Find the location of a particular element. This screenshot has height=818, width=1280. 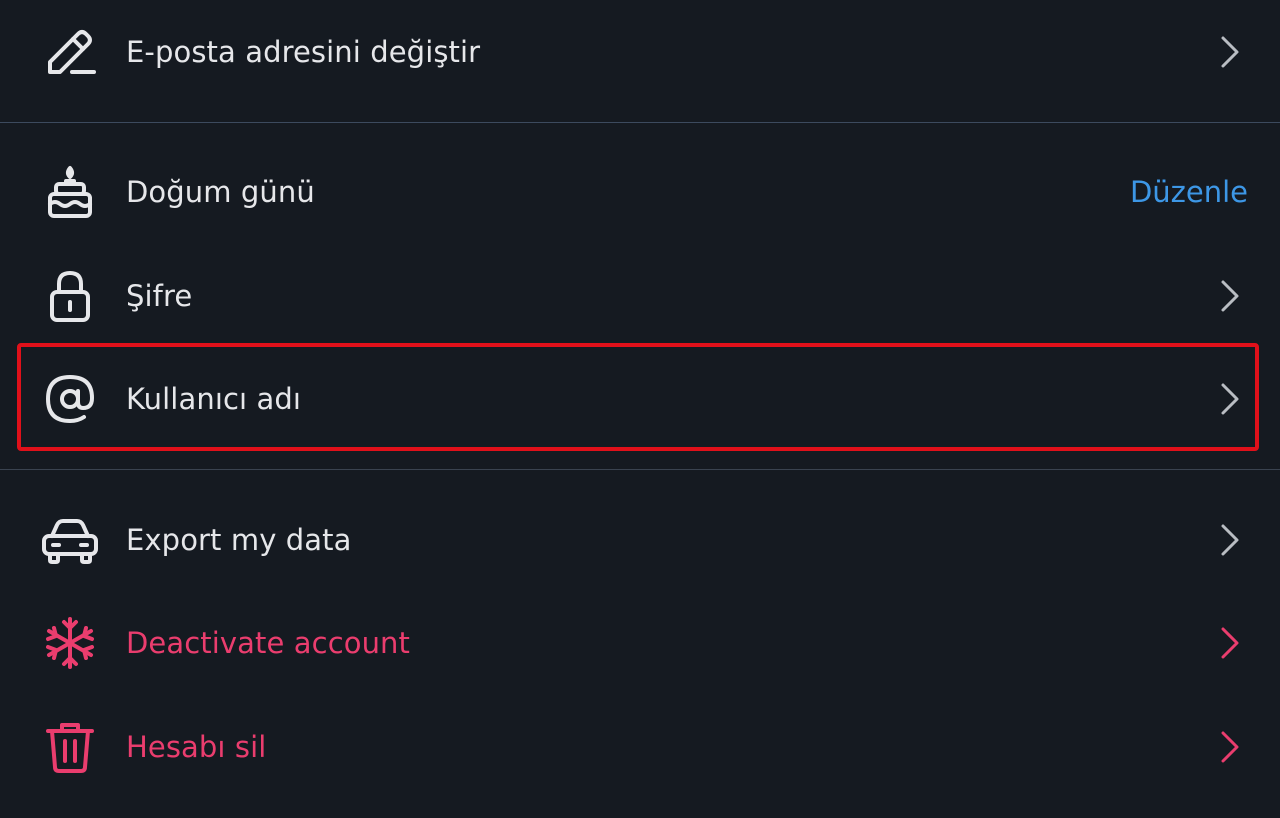

at-sign-icon is located at coordinates (70, 399).